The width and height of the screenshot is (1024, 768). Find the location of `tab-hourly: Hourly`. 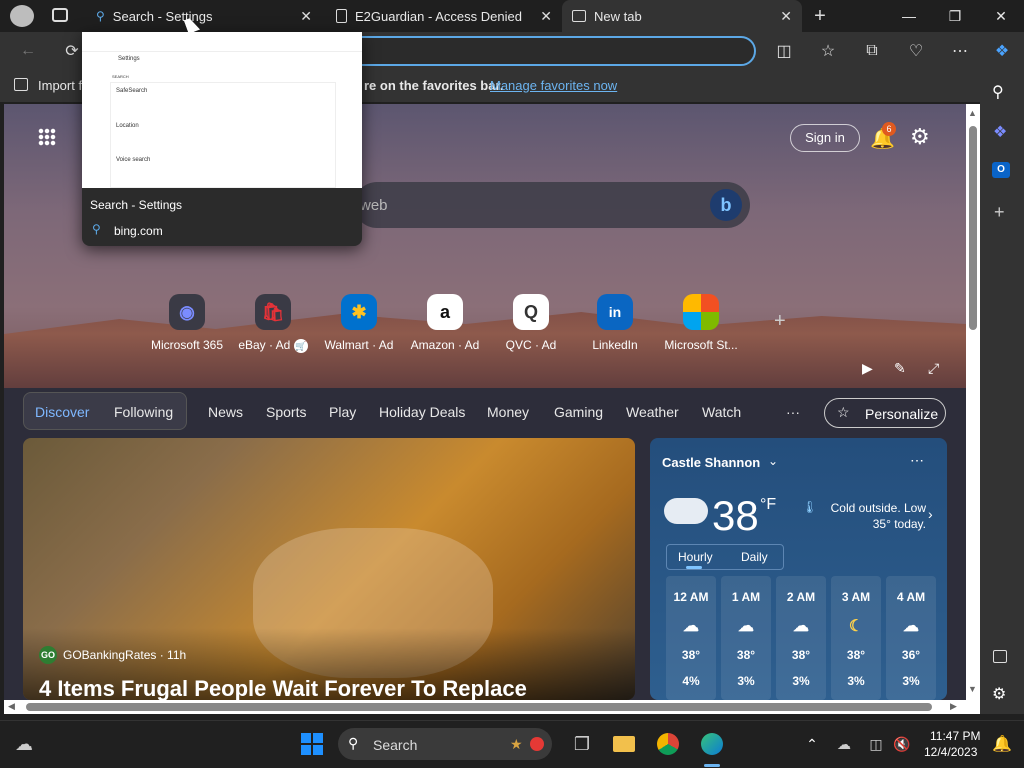

tab-hourly: Hourly is located at coordinates (695, 557).